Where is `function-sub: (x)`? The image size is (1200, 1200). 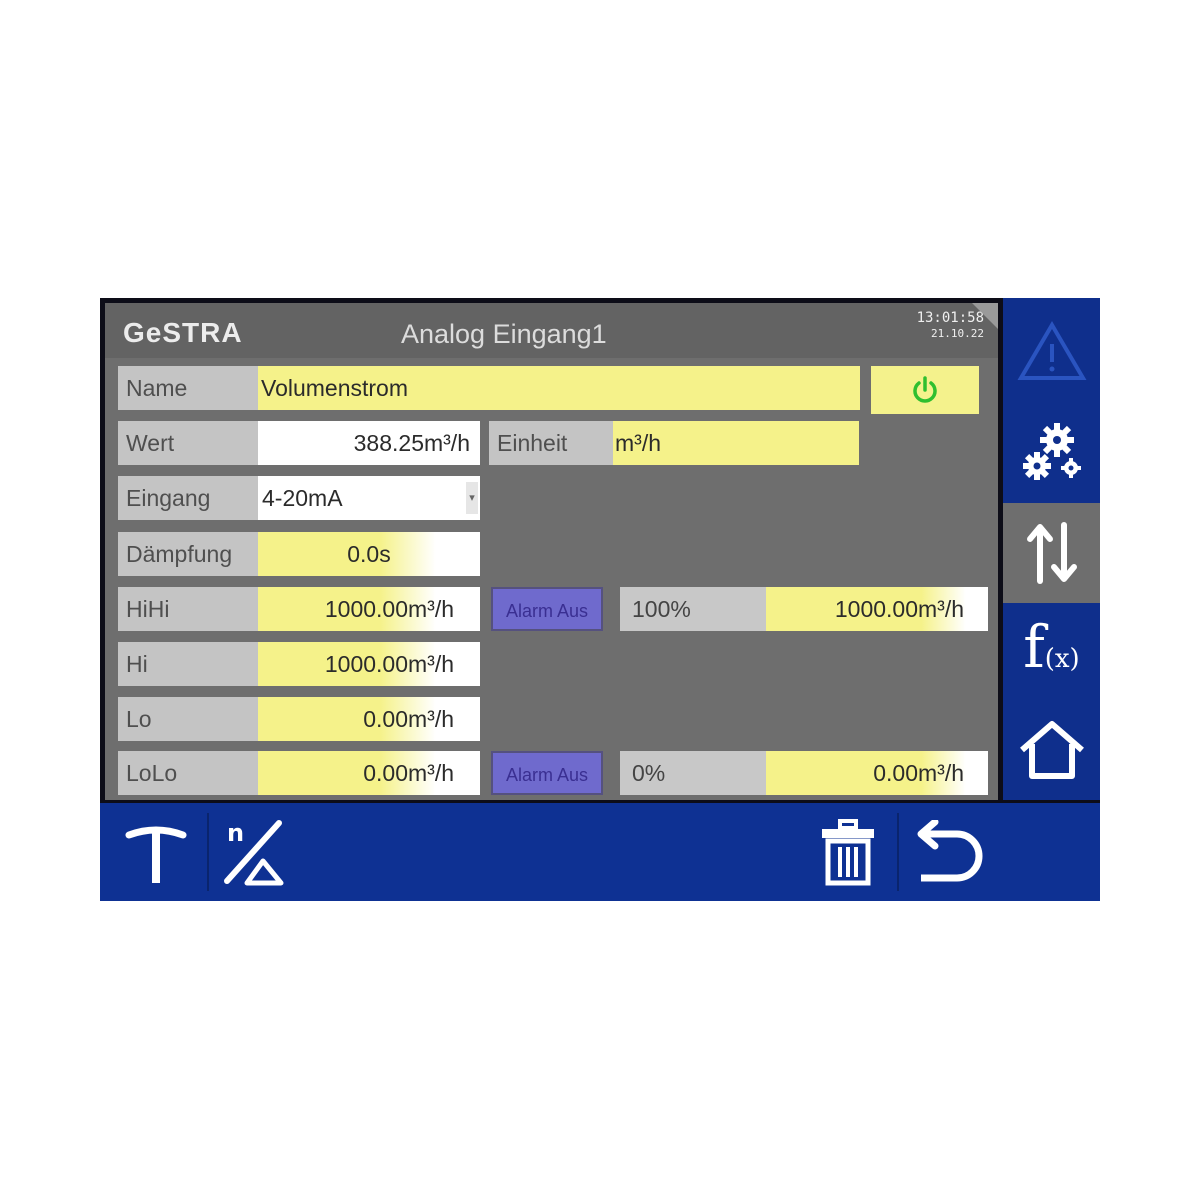
function-sub: (x) is located at coordinates (1062, 659).